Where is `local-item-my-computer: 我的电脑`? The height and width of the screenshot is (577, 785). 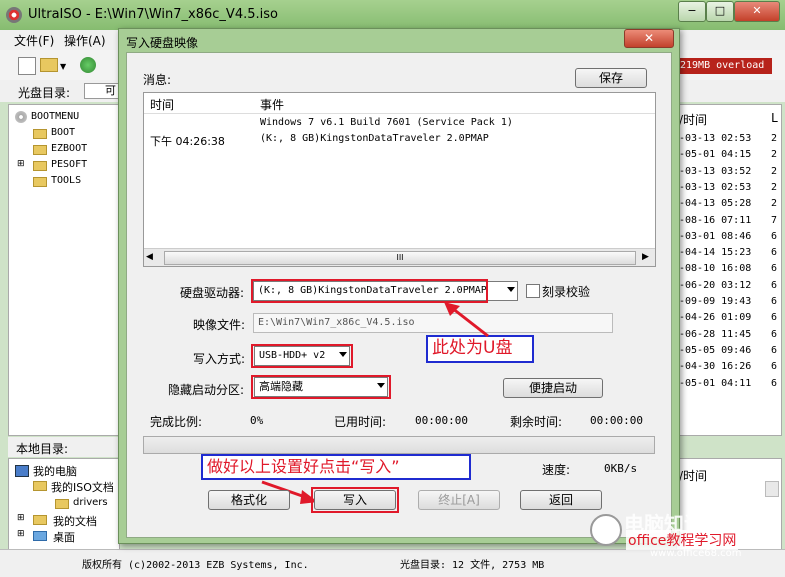 local-item-my-computer: 我的电脑 is located at coordinates (55, 471).